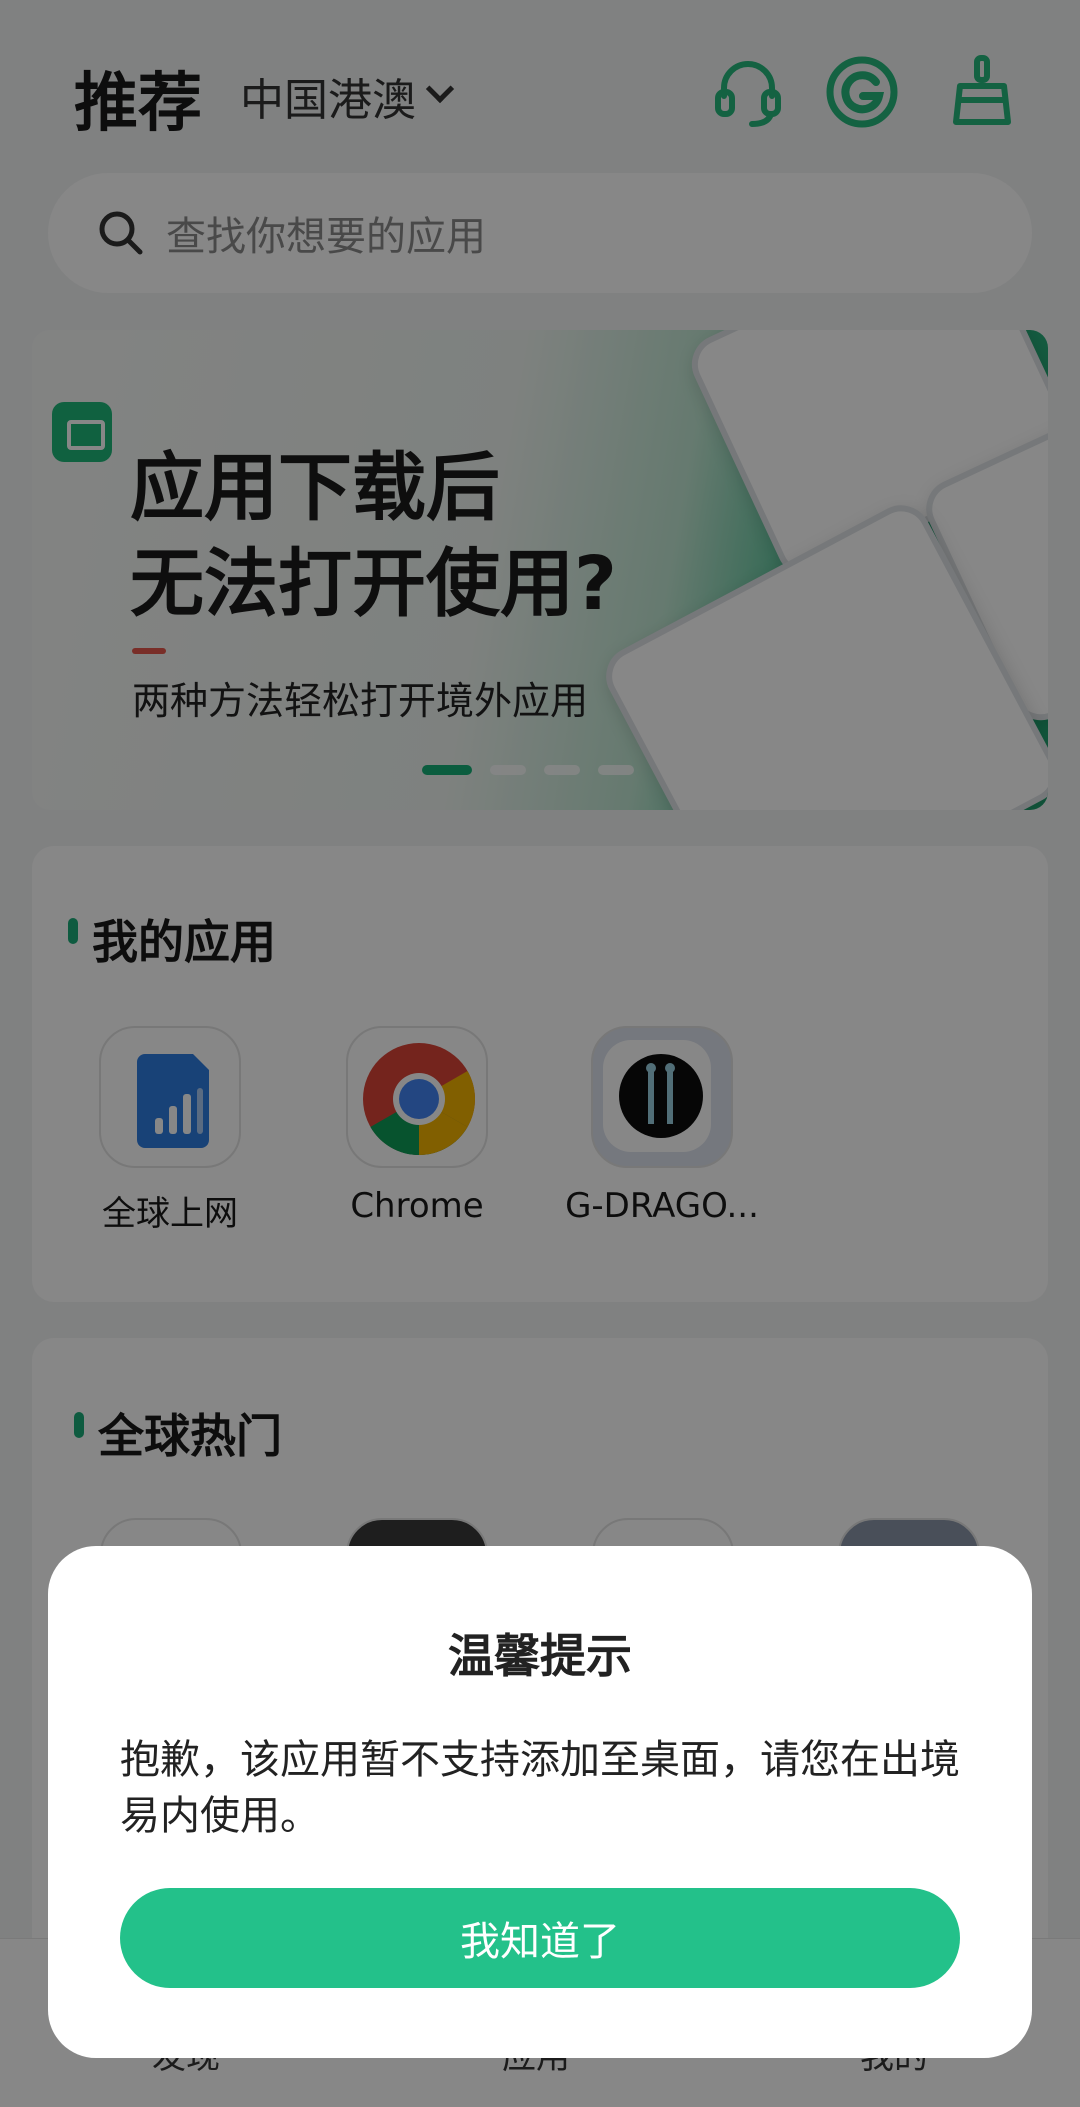 The image size is (1080, 2107). What do you see at coordinates (540, 1656) in the screenshot?
I see `dialog-title: 温馨提示` at bounding box center [540, 1656].